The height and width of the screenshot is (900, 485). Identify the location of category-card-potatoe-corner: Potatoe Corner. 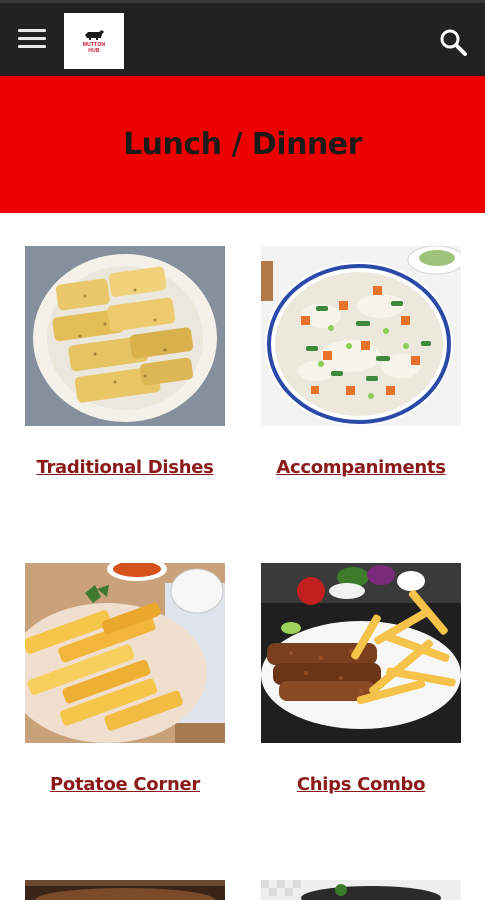
(116, 676).